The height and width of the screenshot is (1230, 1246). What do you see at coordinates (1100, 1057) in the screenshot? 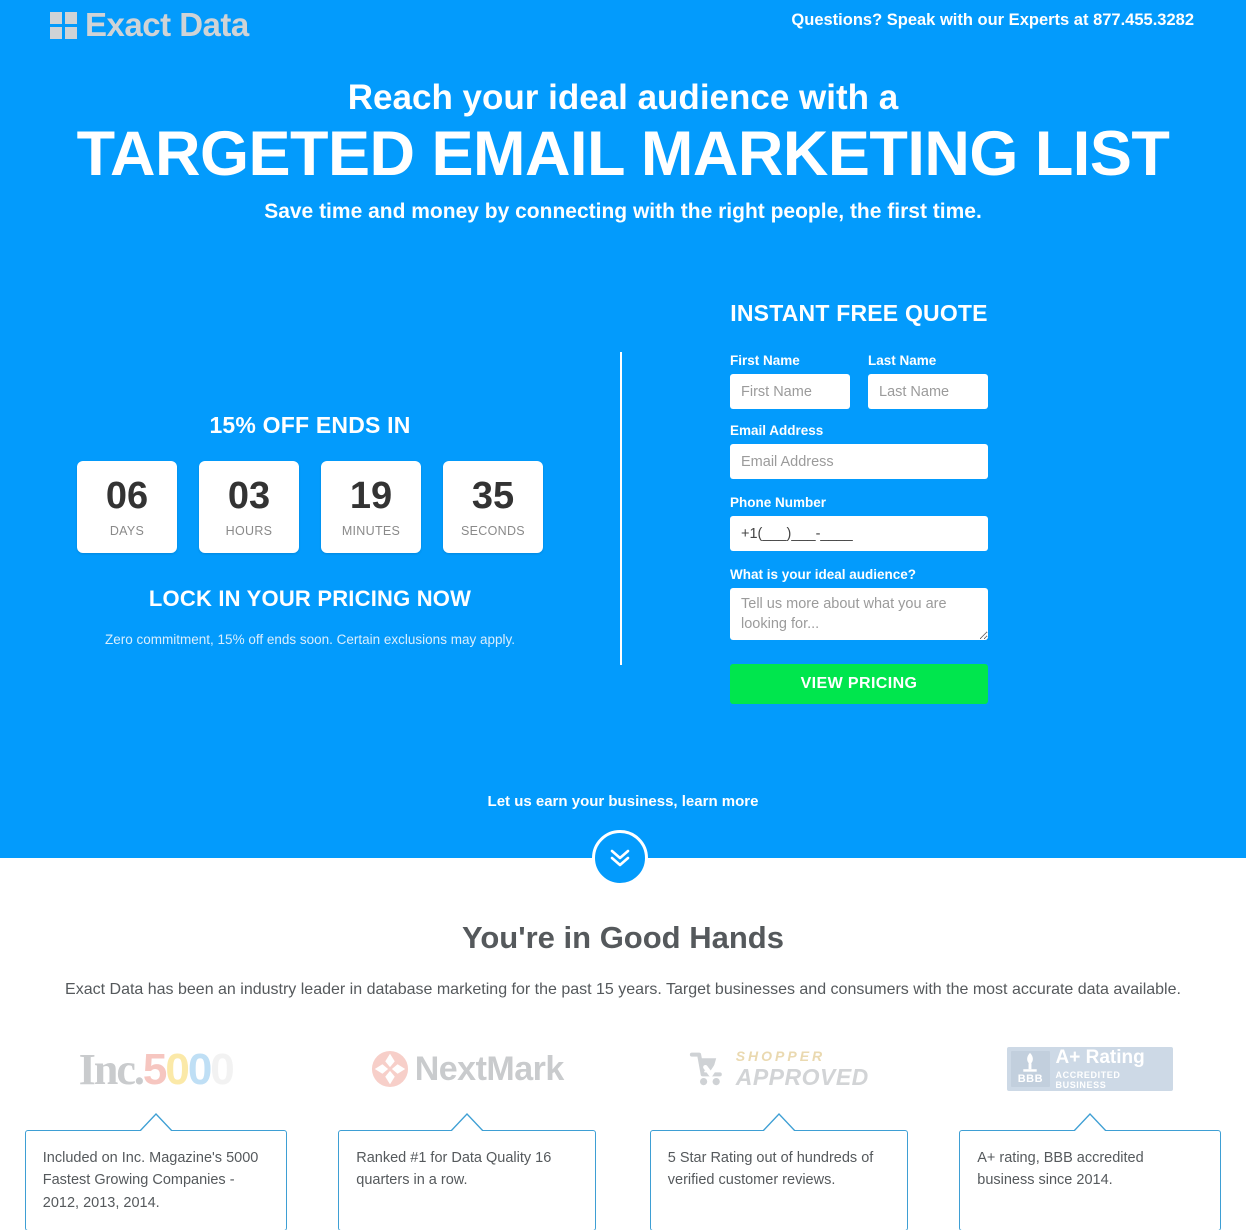
I see `bbb-rating-text: A+ Rating` at bounding box center [1100, 1057].